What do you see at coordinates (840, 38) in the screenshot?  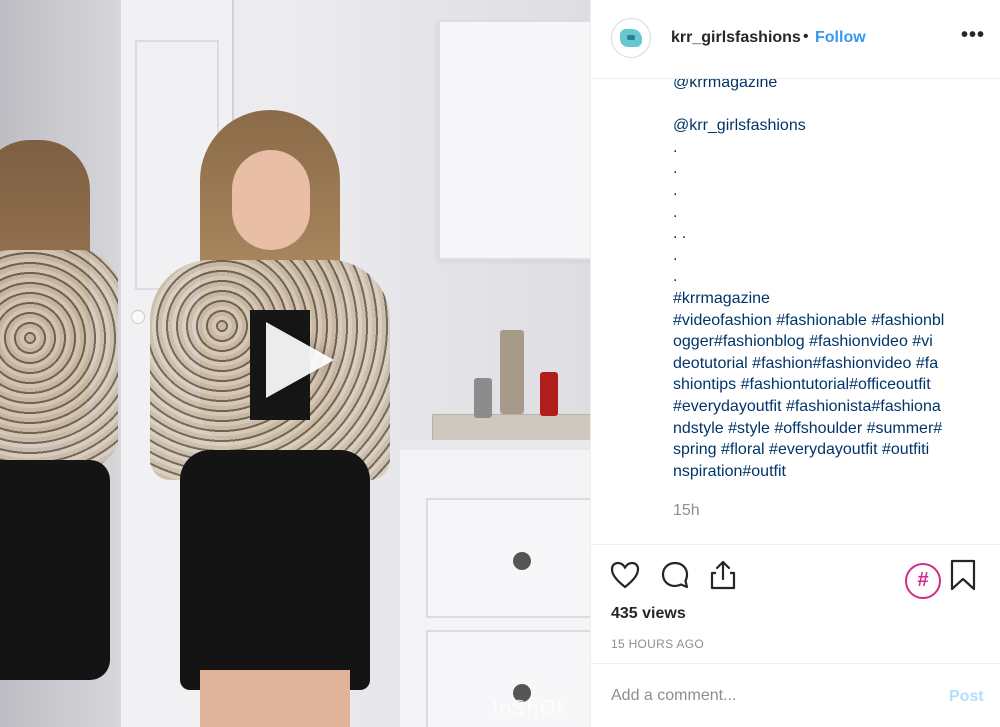 I see `follow-button: Follow` at bounding box center [840, 38].